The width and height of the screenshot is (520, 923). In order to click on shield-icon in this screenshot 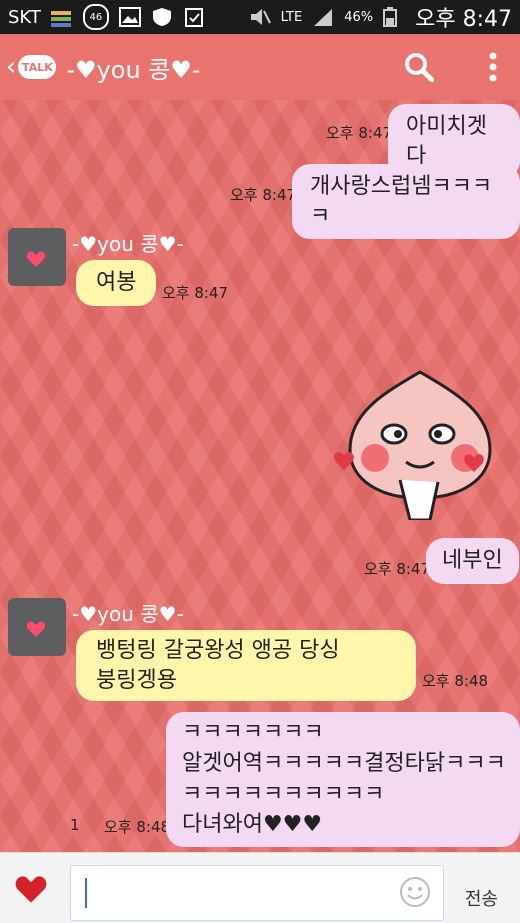, I will do `click(162, 17)`.